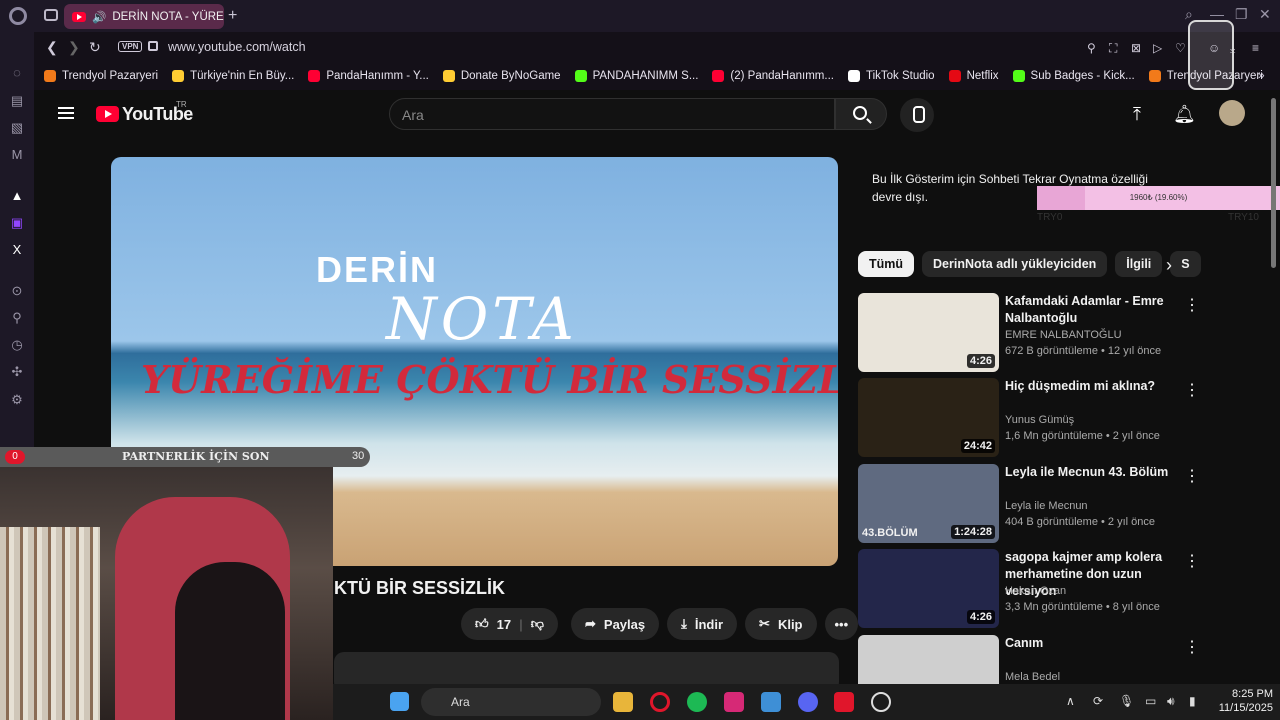 This screenshot has width=1280, height=720. Describe the element at coordinates (771, 702) in the screenshot. I see `app-icon` at that location.